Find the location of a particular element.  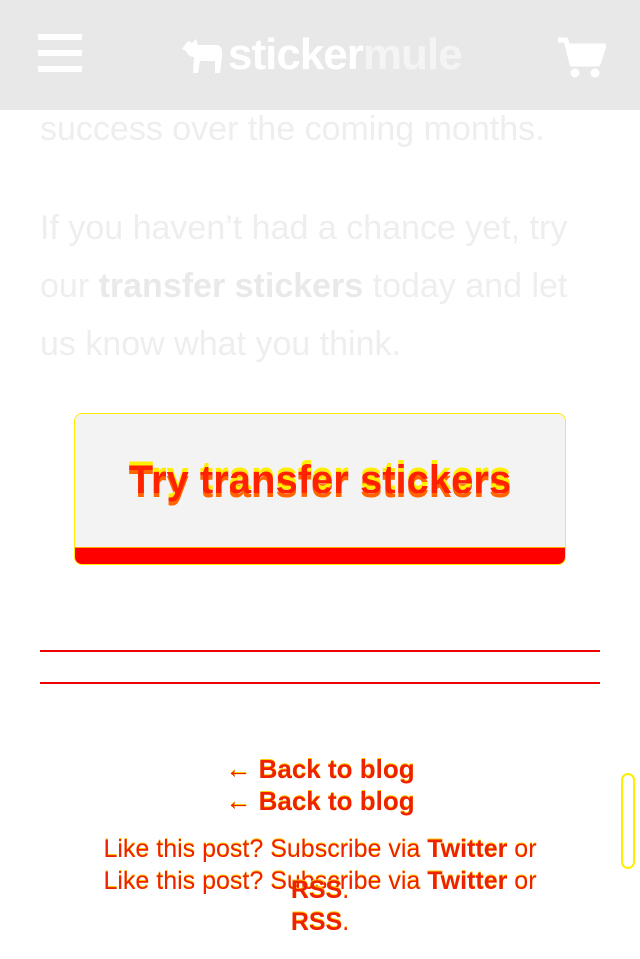

site-header: stickermule is located at coordinates (320, 55).